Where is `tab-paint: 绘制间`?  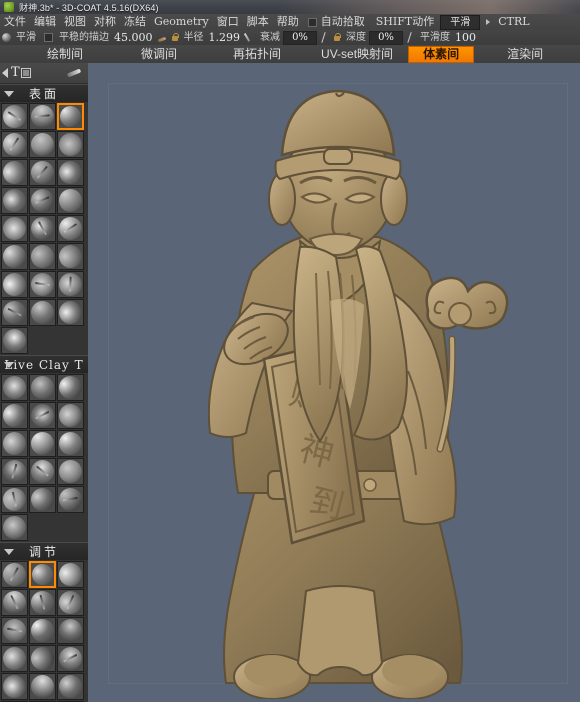 tab-paint: 绘制间 is located at coordinates (65, 54).